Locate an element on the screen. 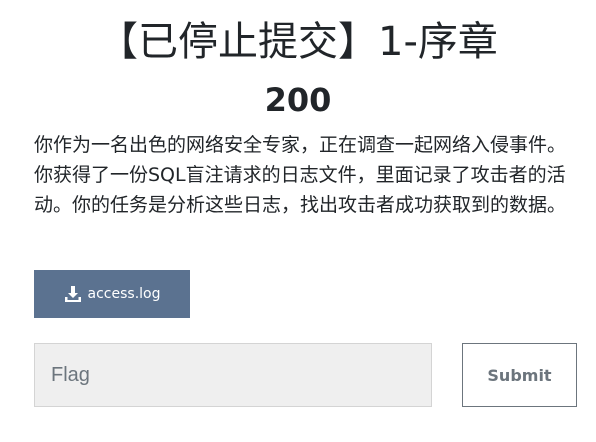 Image resolution: width=596 pixels, height=442 pixels. challenge-value: 200 is located at coordinates (298, 100).